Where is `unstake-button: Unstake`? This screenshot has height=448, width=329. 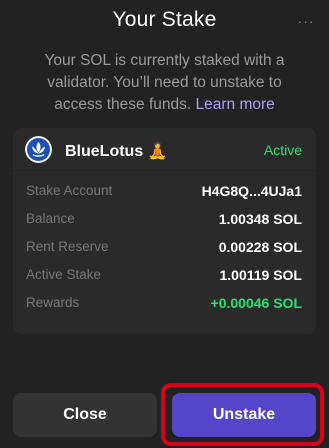 unstake-button: Unstake is located at coordinates (244, 415).